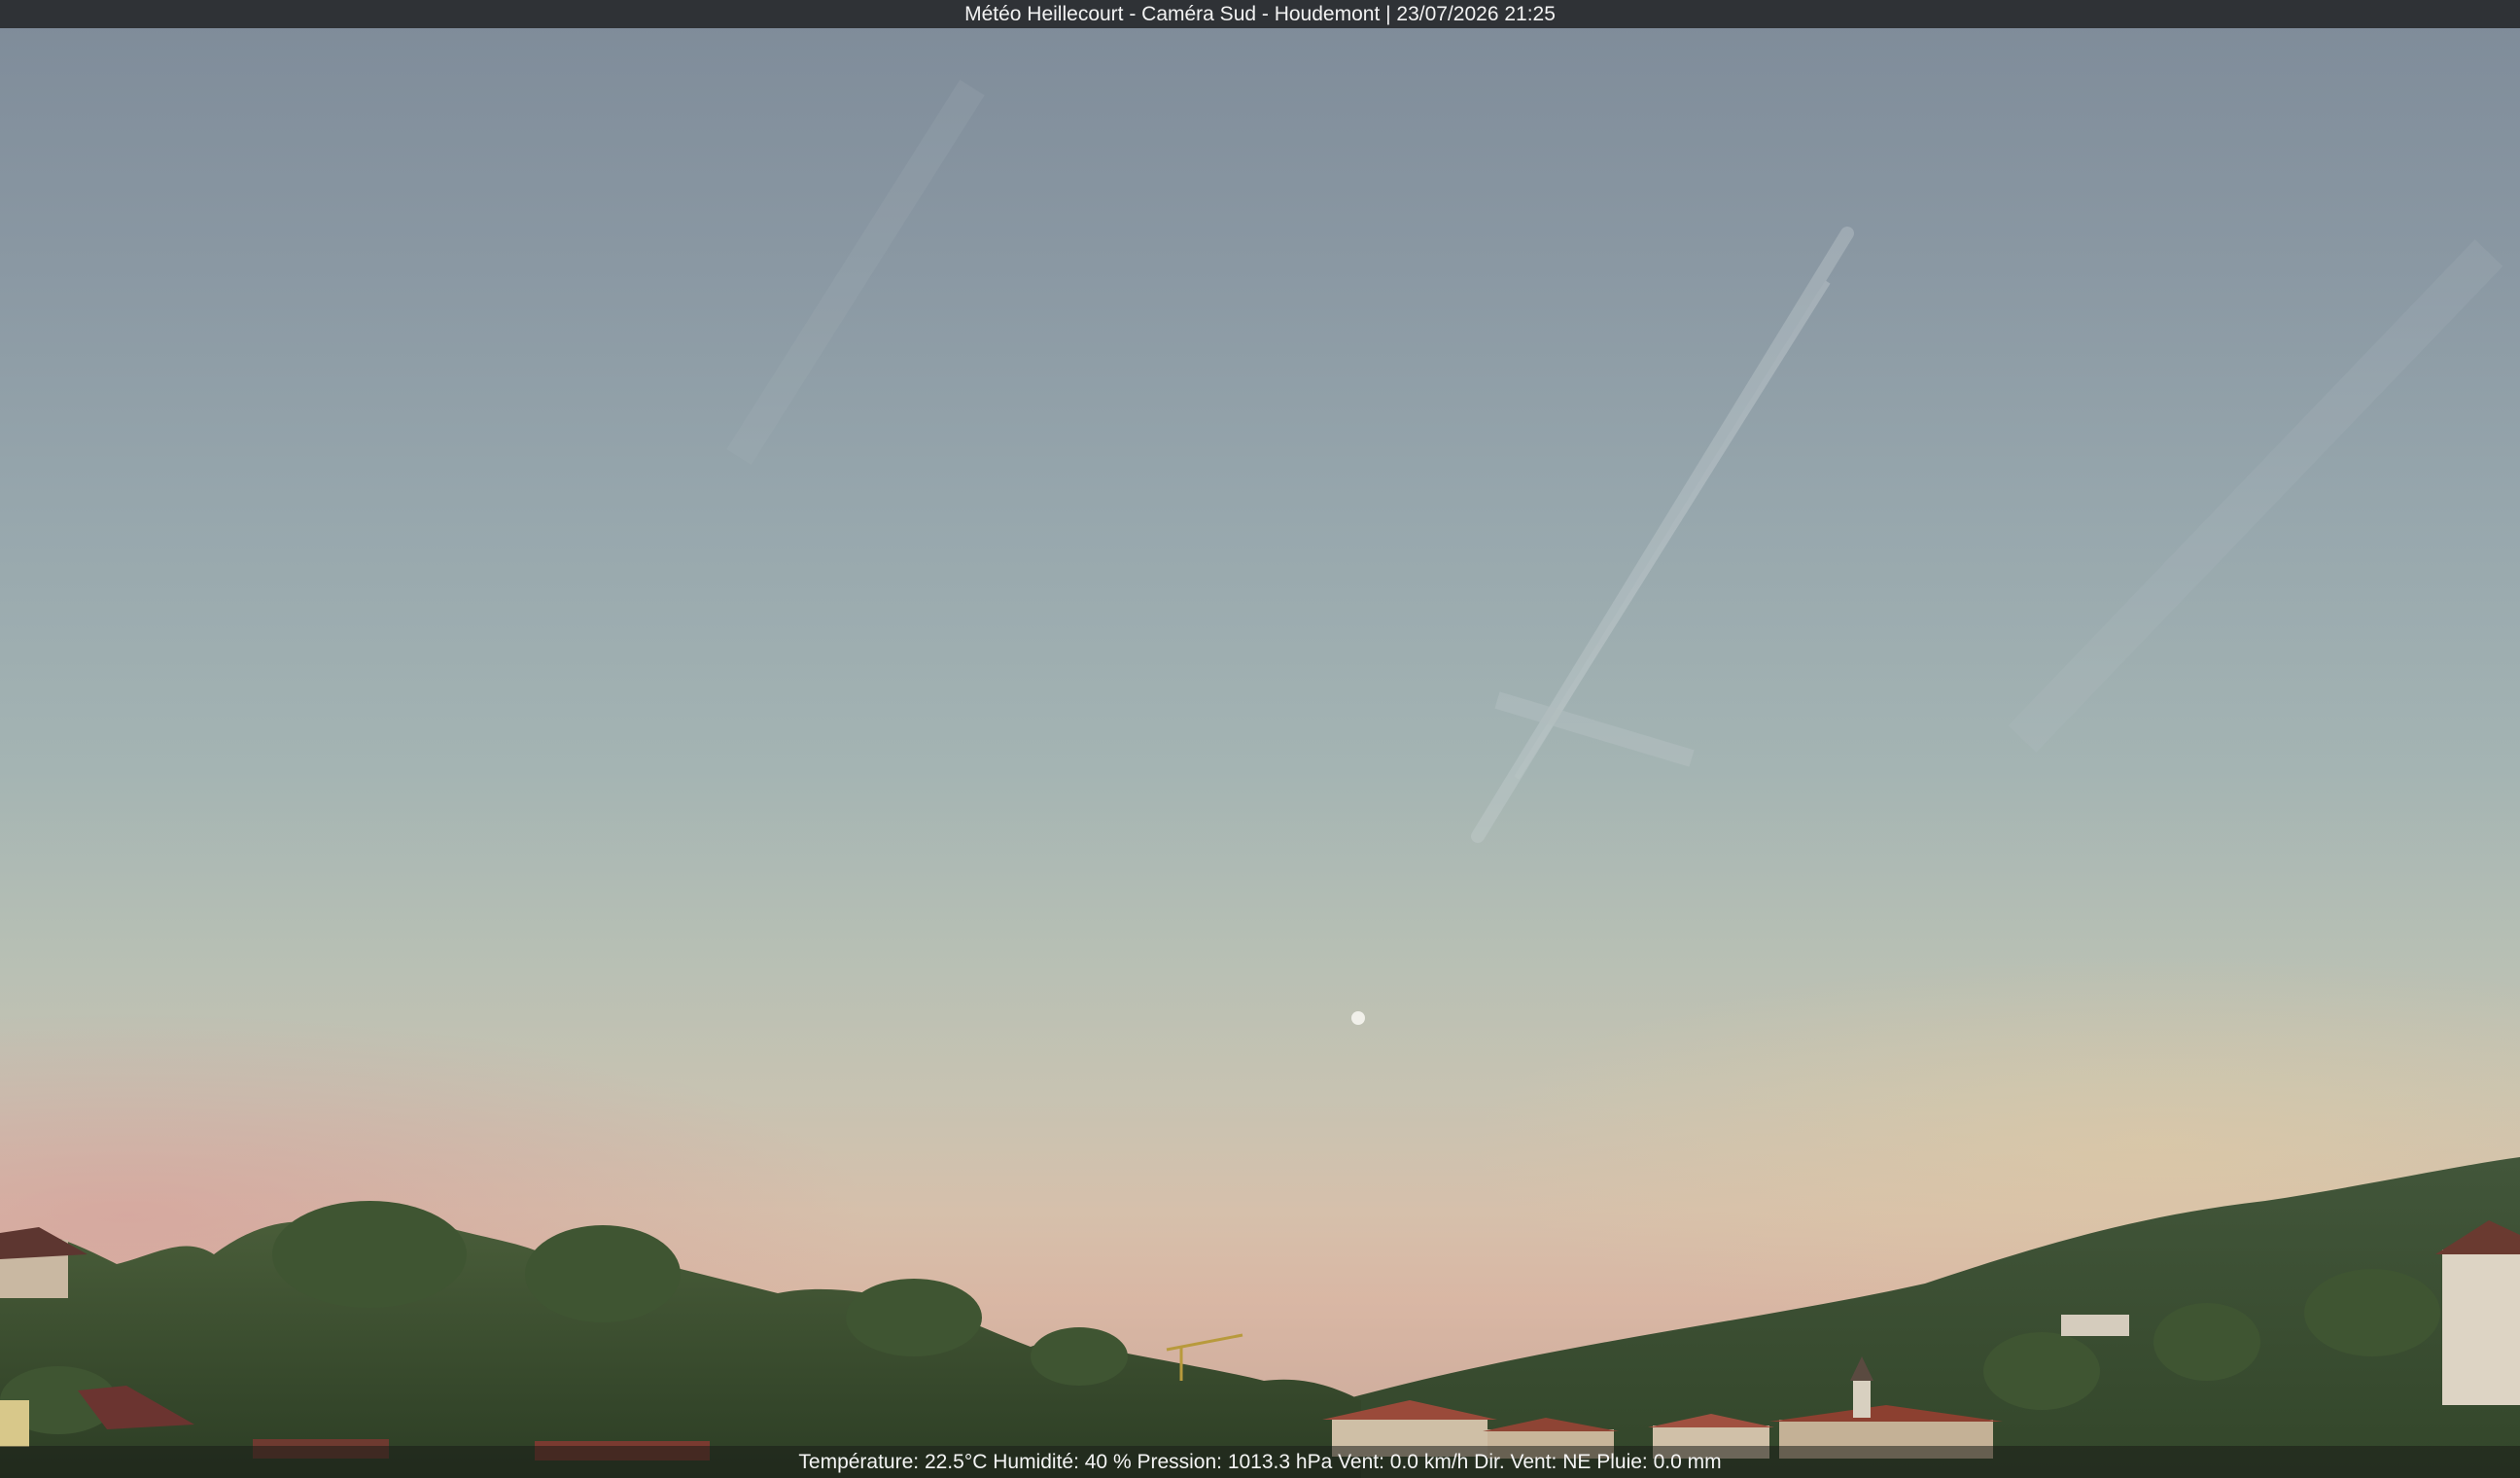 The width and height of the screenshot is (2520, 1478). I want to click on moon, so click(1358, 1018).